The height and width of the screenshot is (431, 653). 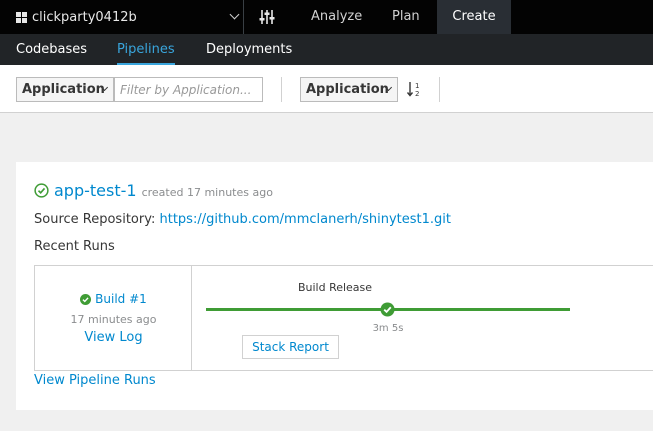 What do you see at coordinates (95, 219) in the screenshot?
I see `source-repository-label: Source Repository:` at bounding box center [95, 219].